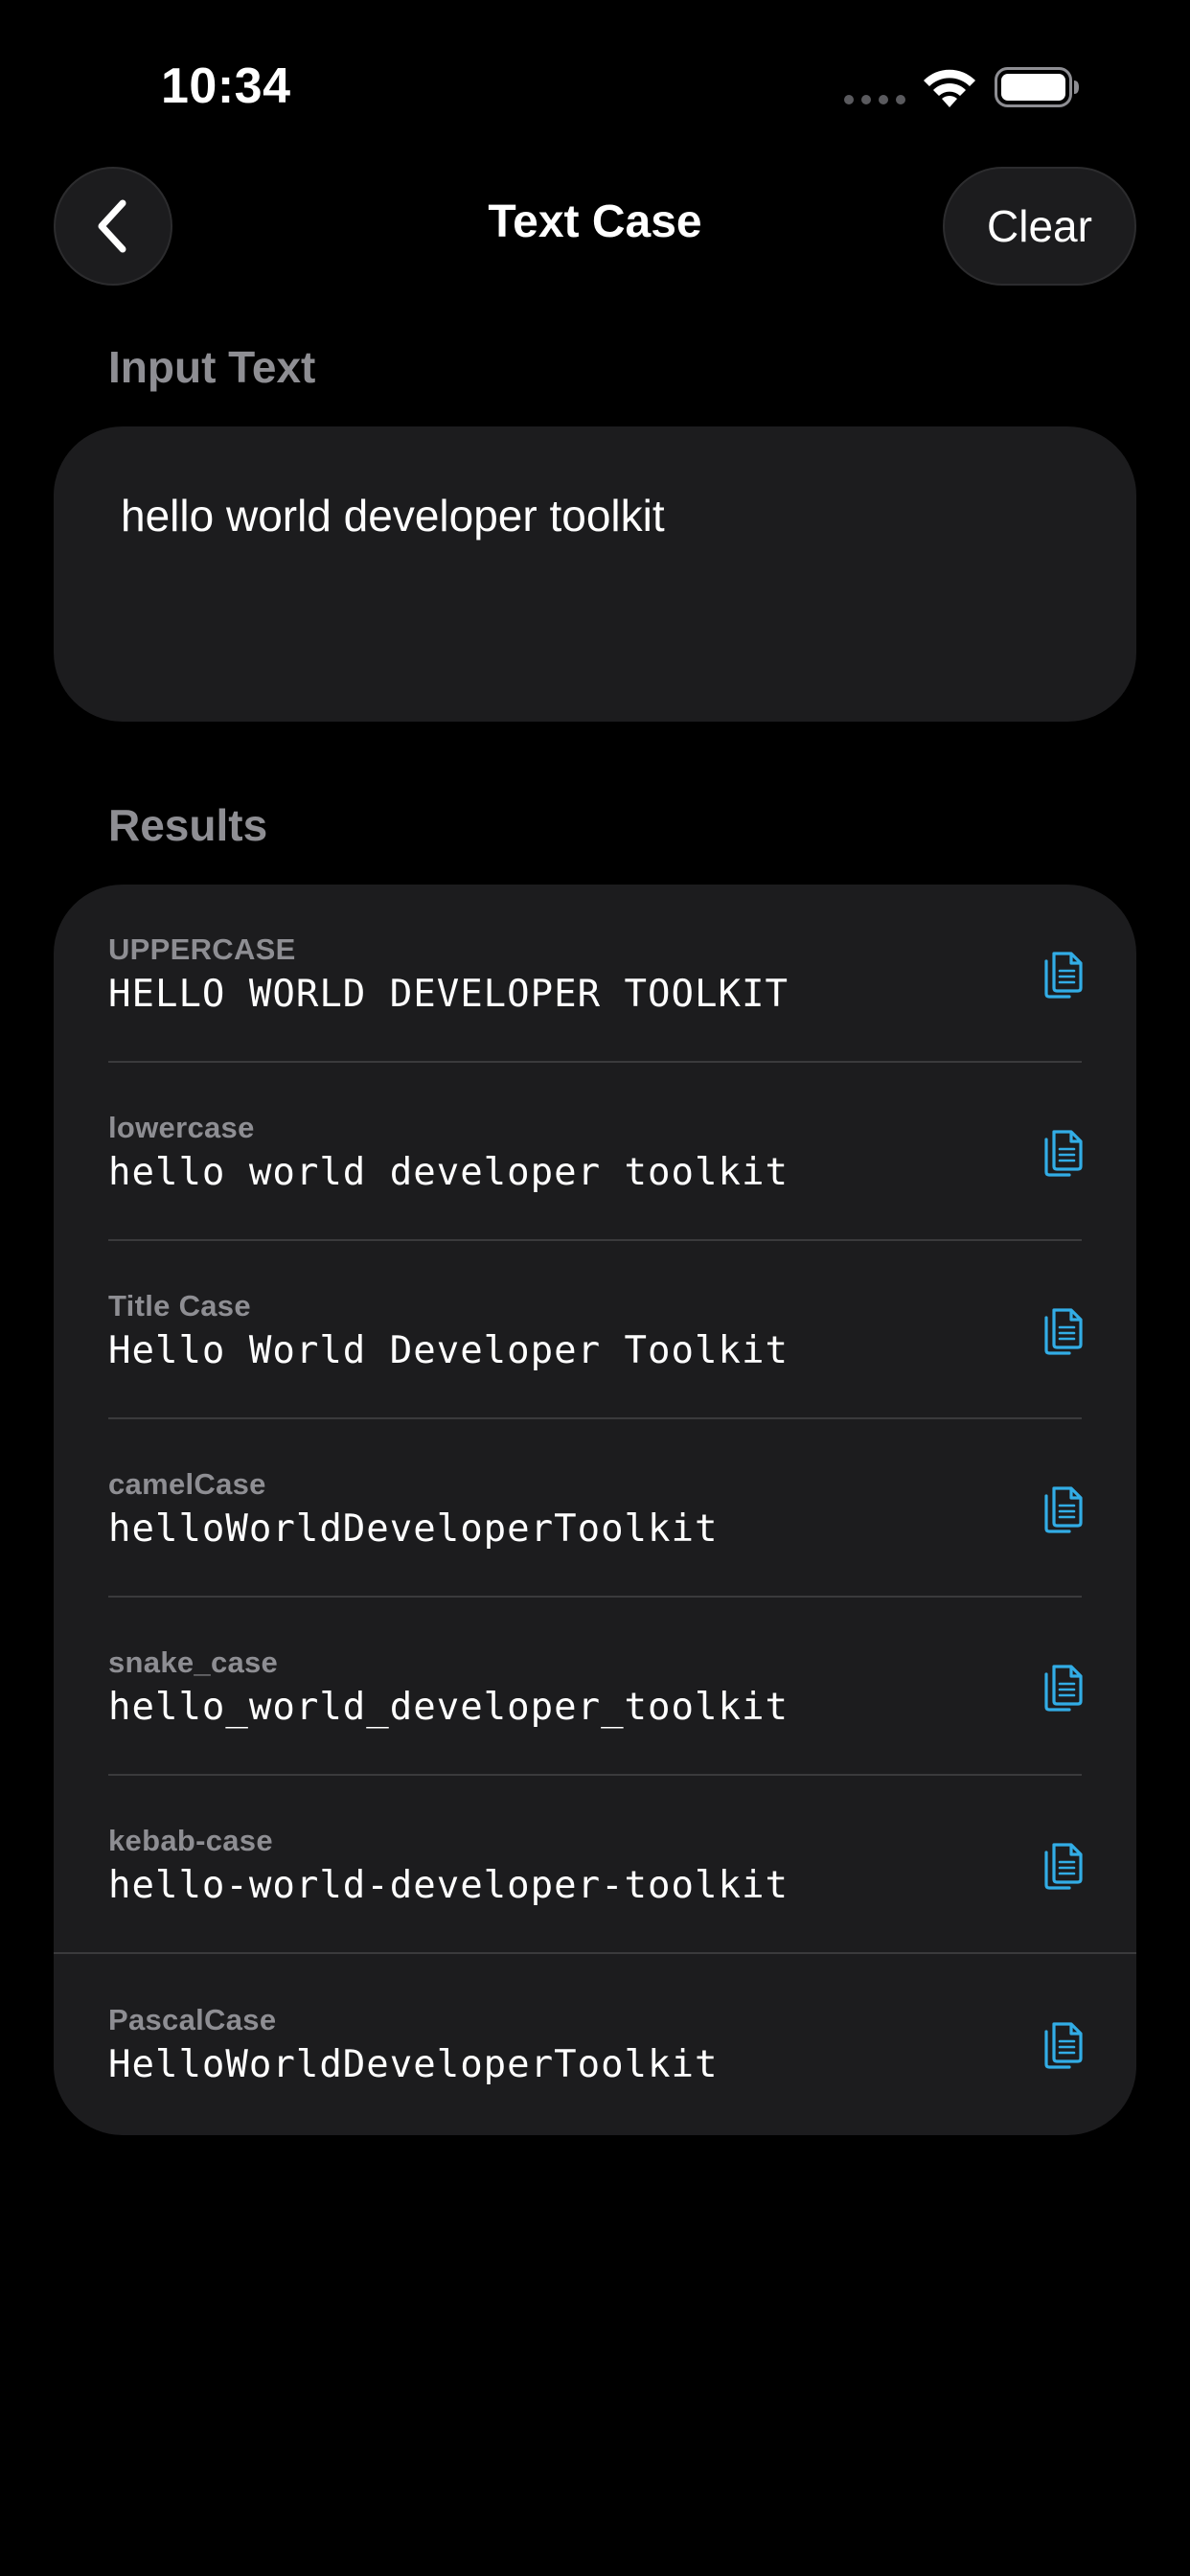 The image size is (1190, 2576). Describe the element at coordinates (595, 574) in the screenshot. I see `input-text-area: hello world developer toolkit` at that location.